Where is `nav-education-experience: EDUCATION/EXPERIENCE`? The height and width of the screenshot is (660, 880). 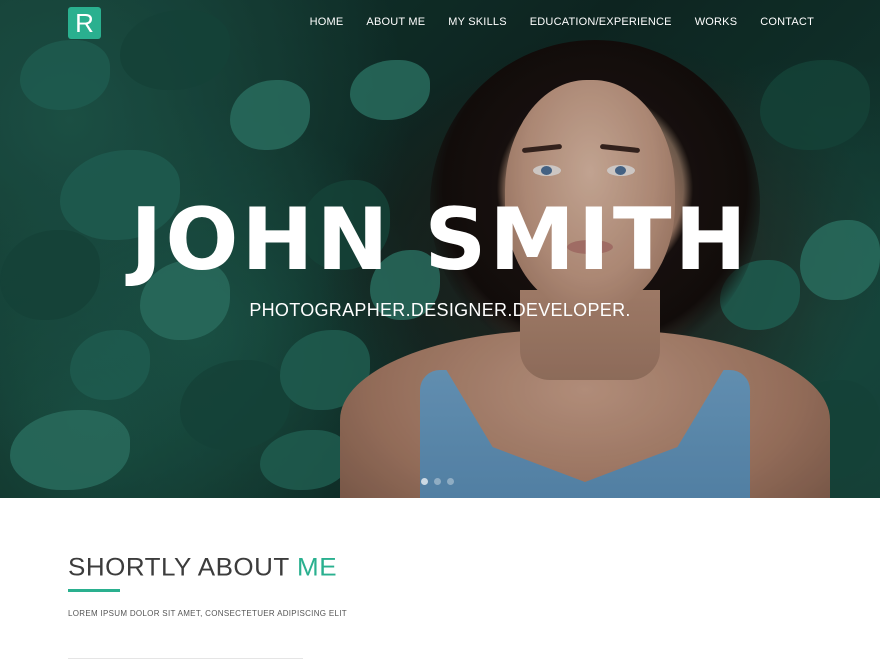 nav-education-experience: EDUCATION/EXPERIENCE is located at coordinates (601, 22).